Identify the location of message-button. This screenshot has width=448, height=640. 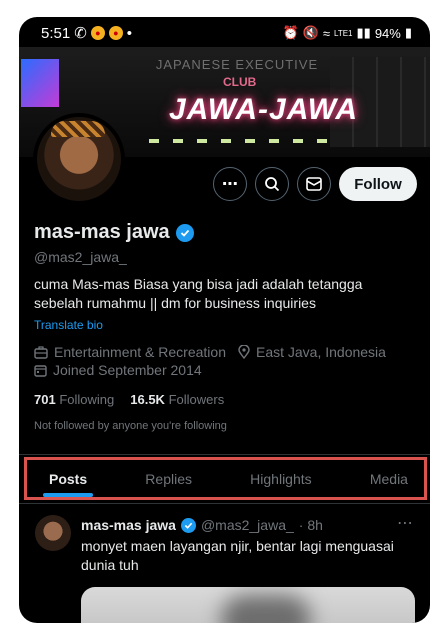
(314, 184).